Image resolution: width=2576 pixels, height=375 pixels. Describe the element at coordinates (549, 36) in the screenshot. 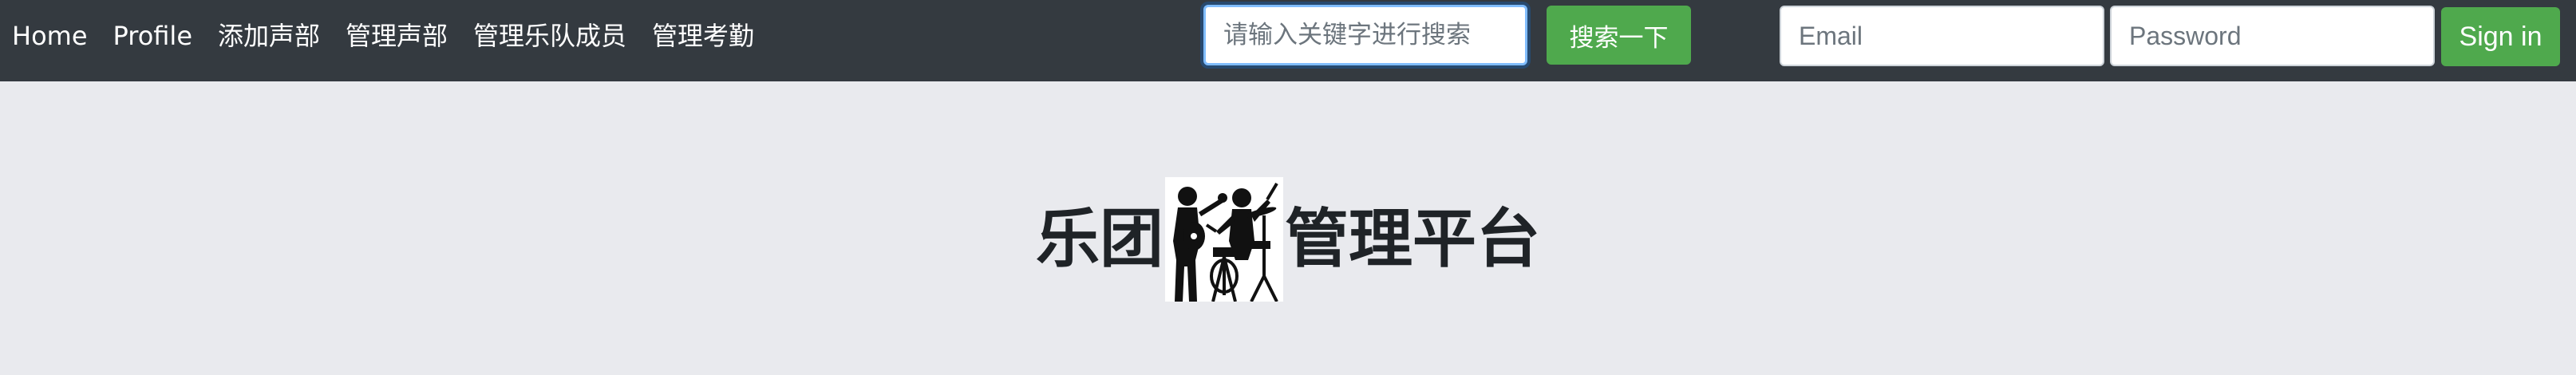

I see `nav-manage-members-link: 管理乐队成员` at that location.